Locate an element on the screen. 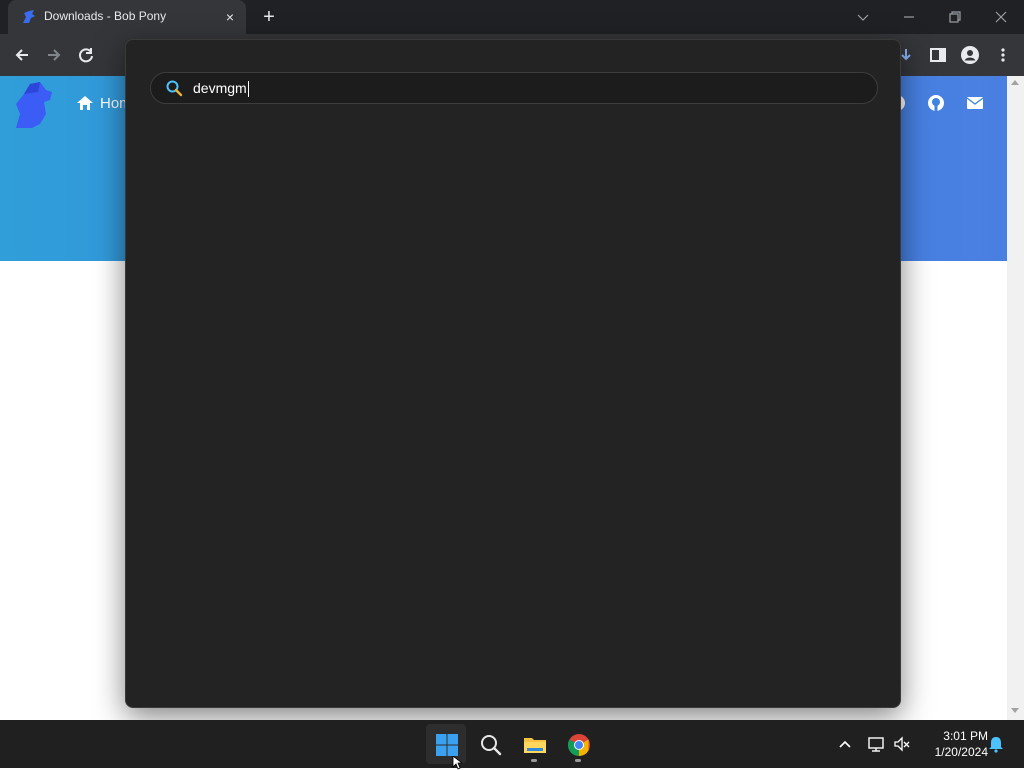  taskbar: 3:01 PM 1/20/2024 is located at coordinates (512, 744).